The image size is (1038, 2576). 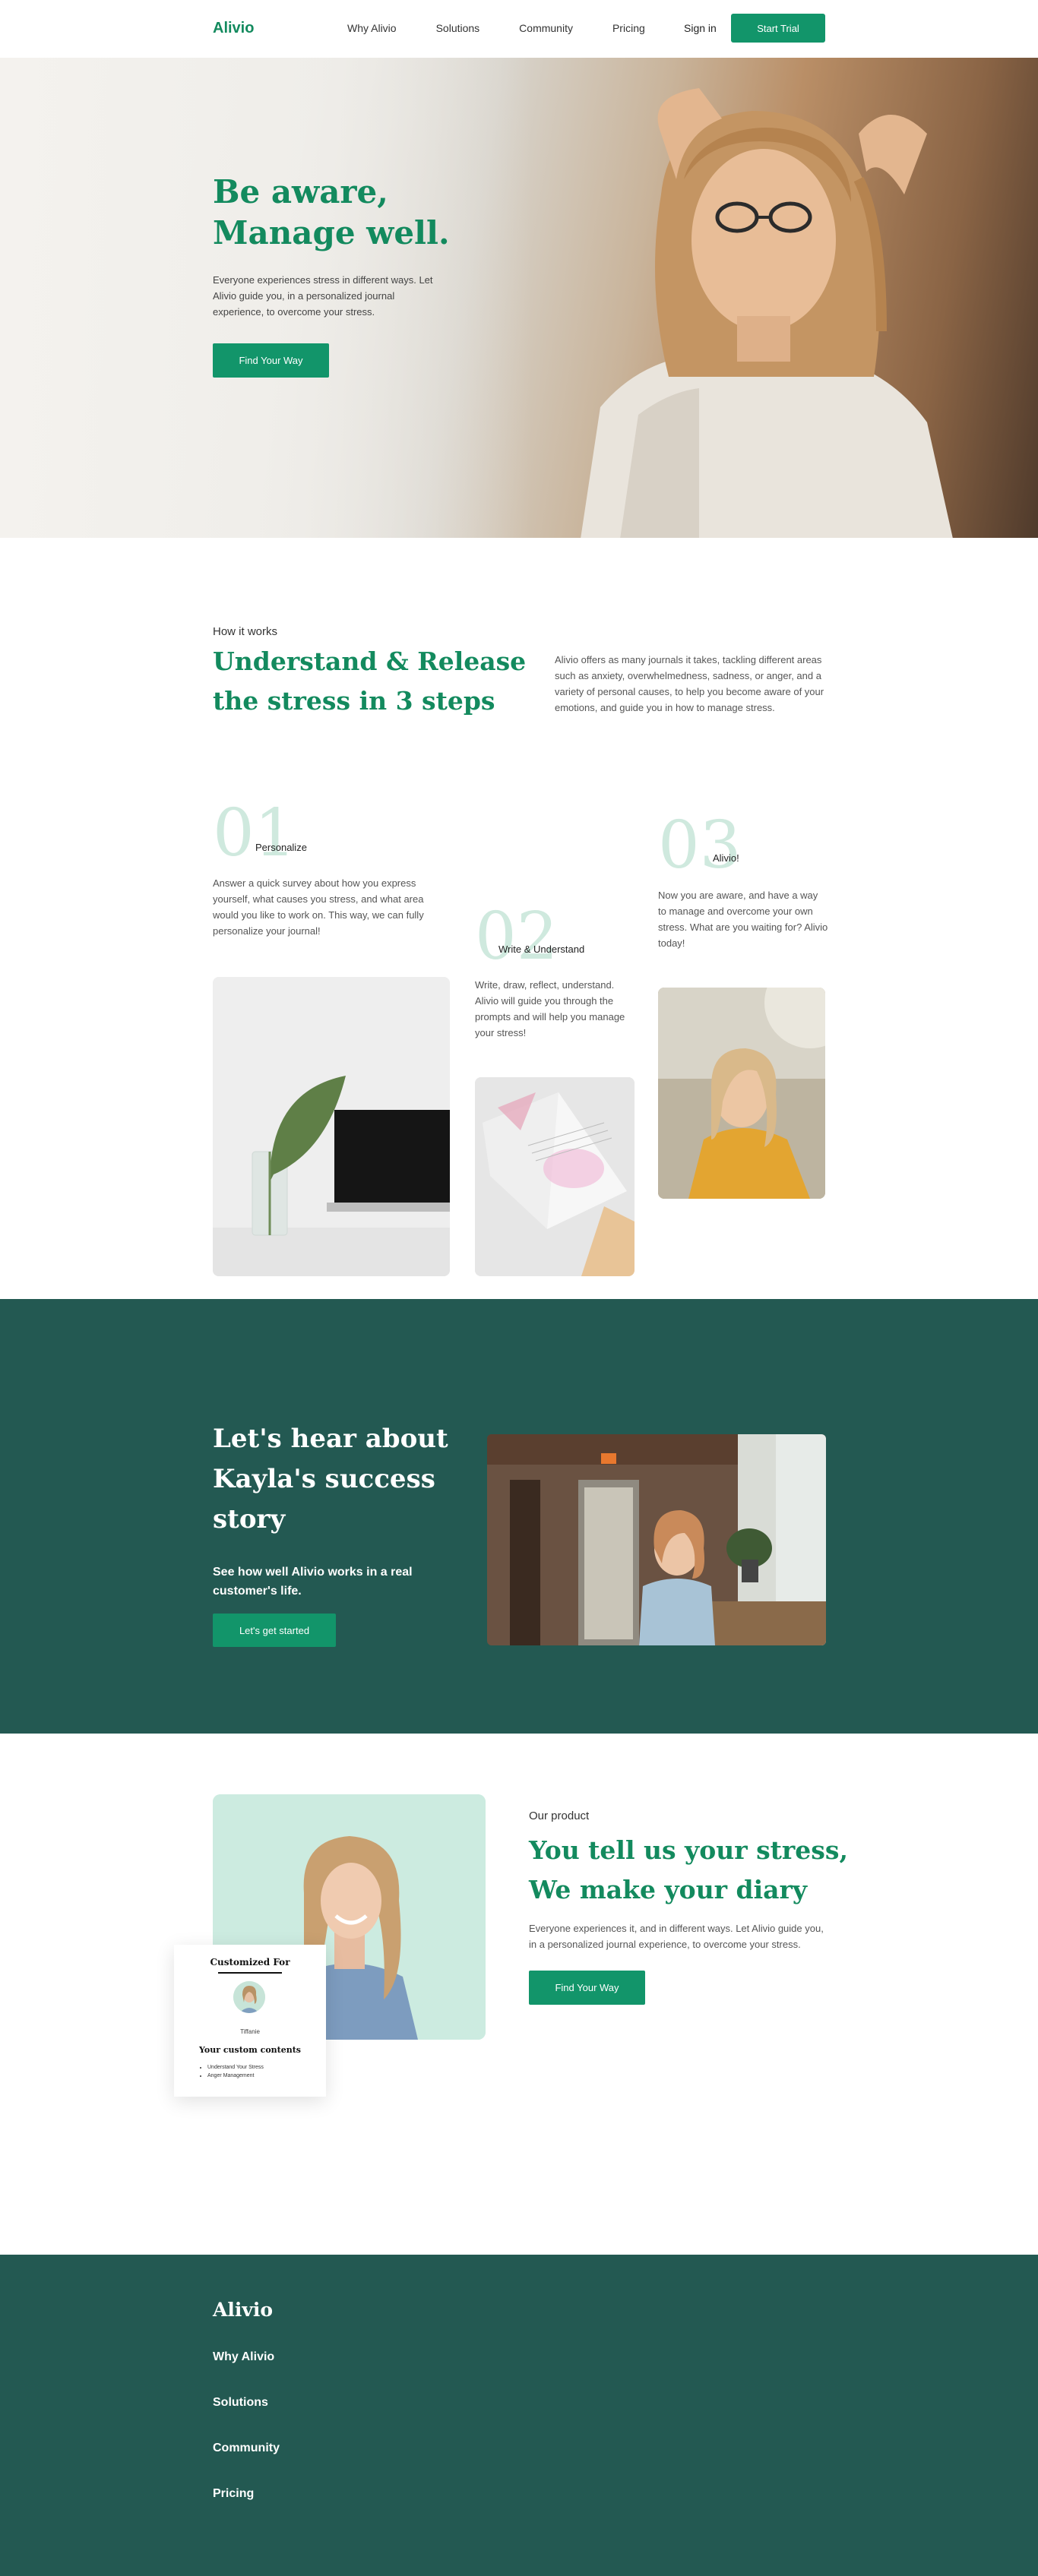 I want to click on step-3-image, so click(x=741, y=1093).